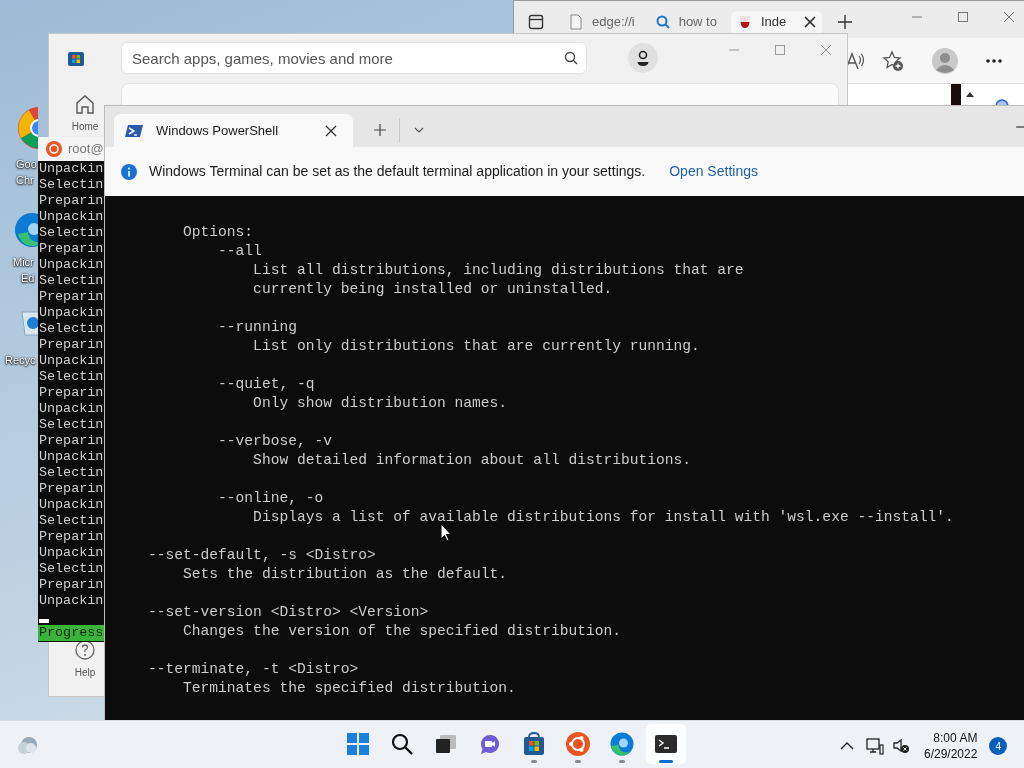 The width and height of the screenshot is (1024, 768). What do you see at coordinates (776, 22) in the screenshot?
I see `browser-tab: Inde` at bounding box center [776, 22].